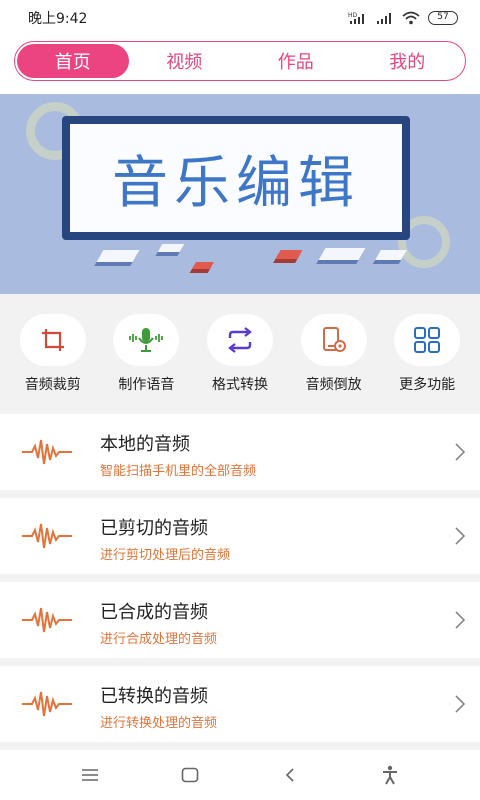  What do you see at coordinates (411, 18) in the screenshot?
I see `wifi-icon` at bounding box center [411, 18].